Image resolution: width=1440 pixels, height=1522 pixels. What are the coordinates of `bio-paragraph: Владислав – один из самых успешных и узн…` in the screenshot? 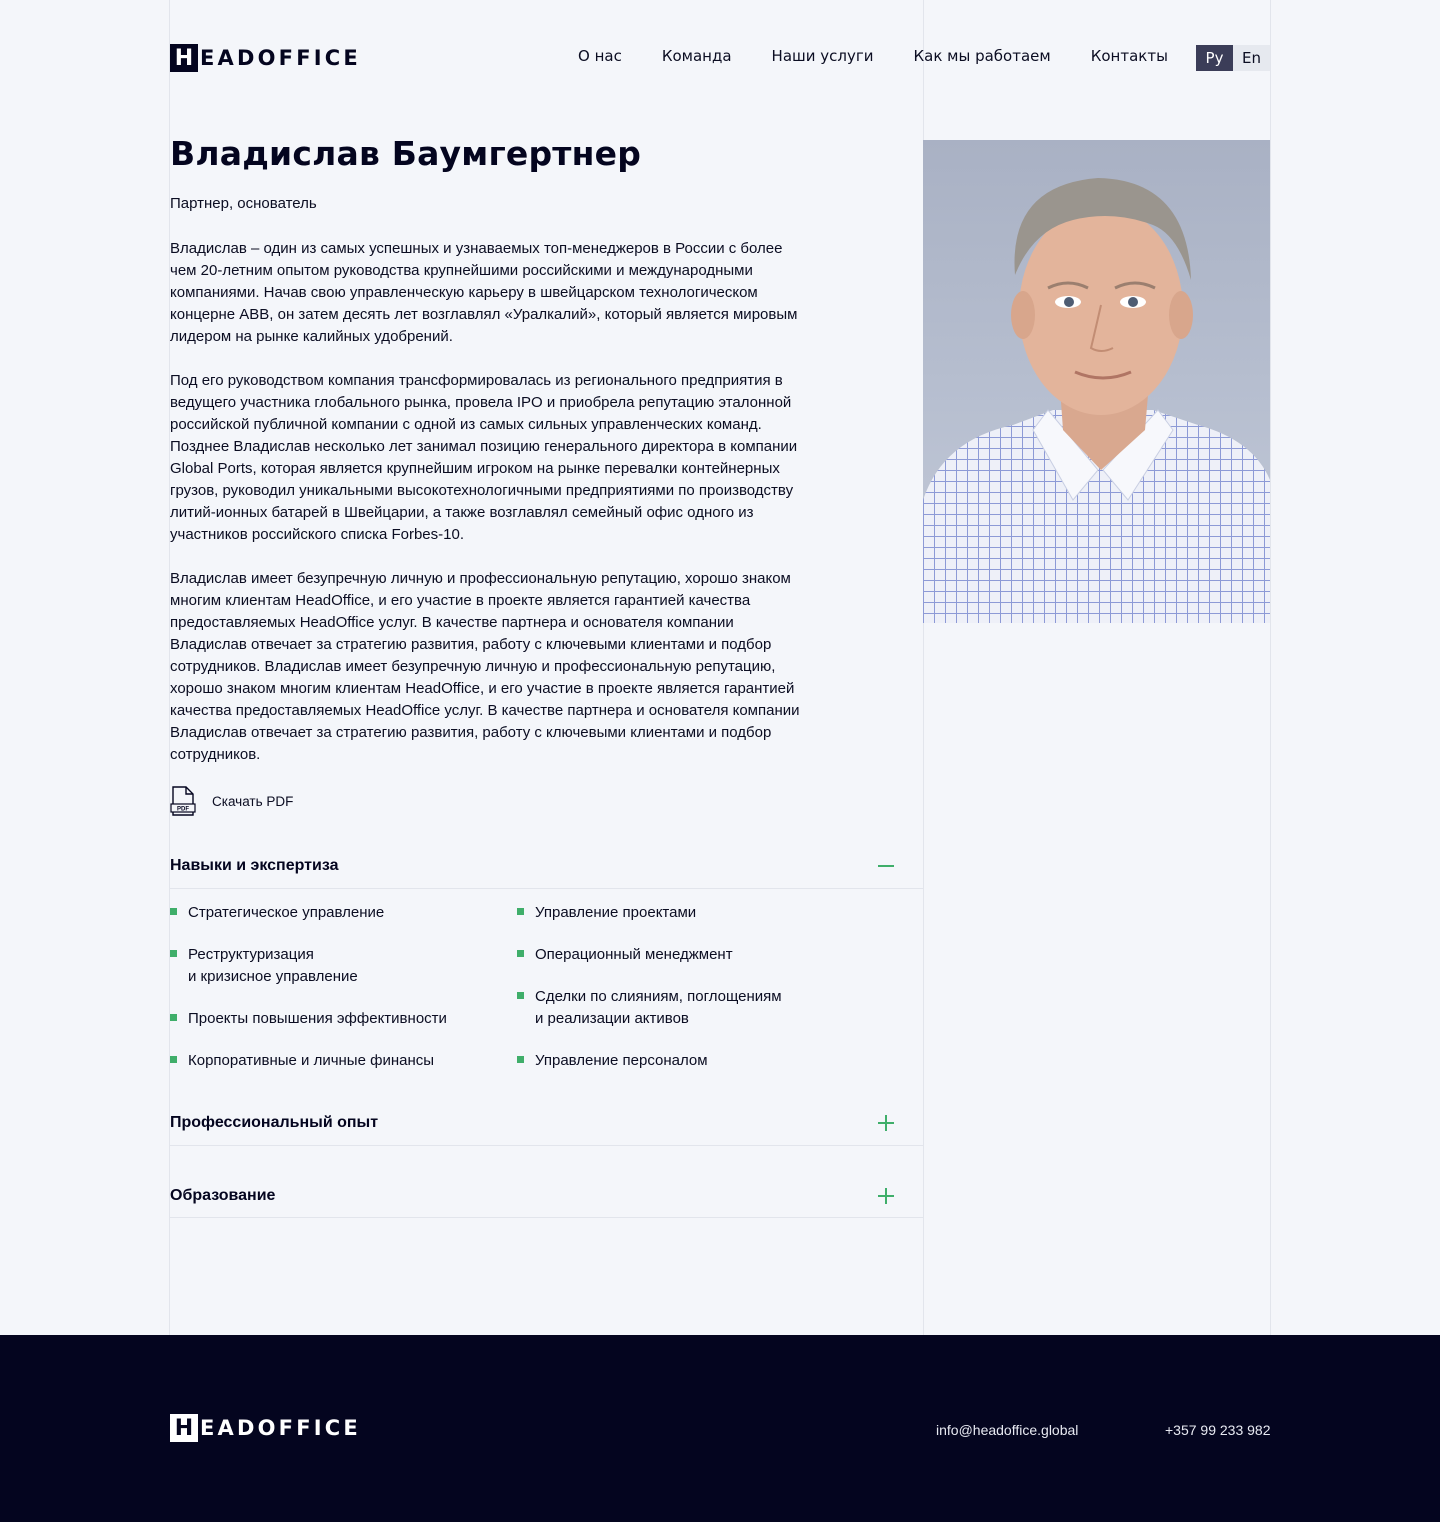 It's located at (484, 292).